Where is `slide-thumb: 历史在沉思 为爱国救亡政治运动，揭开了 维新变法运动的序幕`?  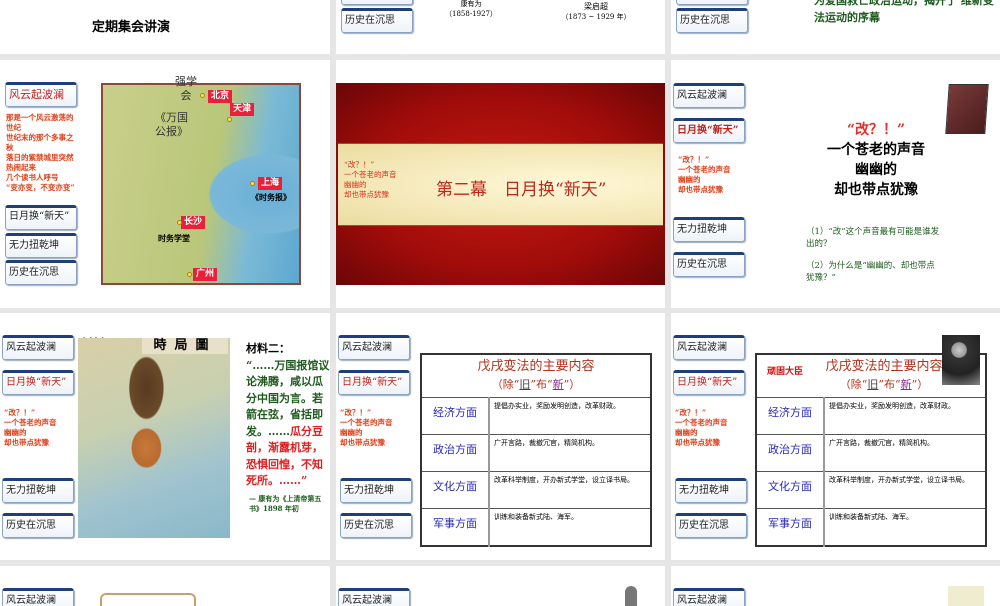 slide-thumb: 历史在沉思 为爱国救亡政治运动，揭开了 维新变法运动的序幕 is located at coordinates (835, 27).